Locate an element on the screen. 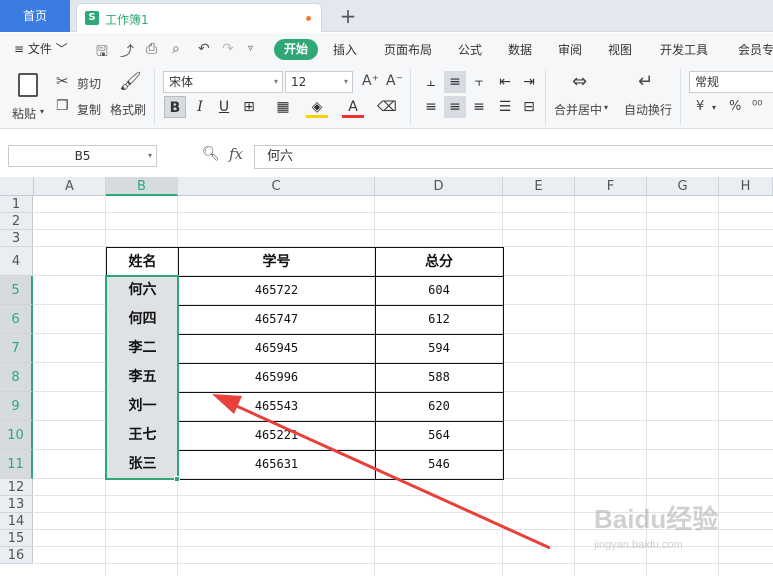 The image size is (773, 576). currency-button: ¥ is located at coordinates (700, 106).